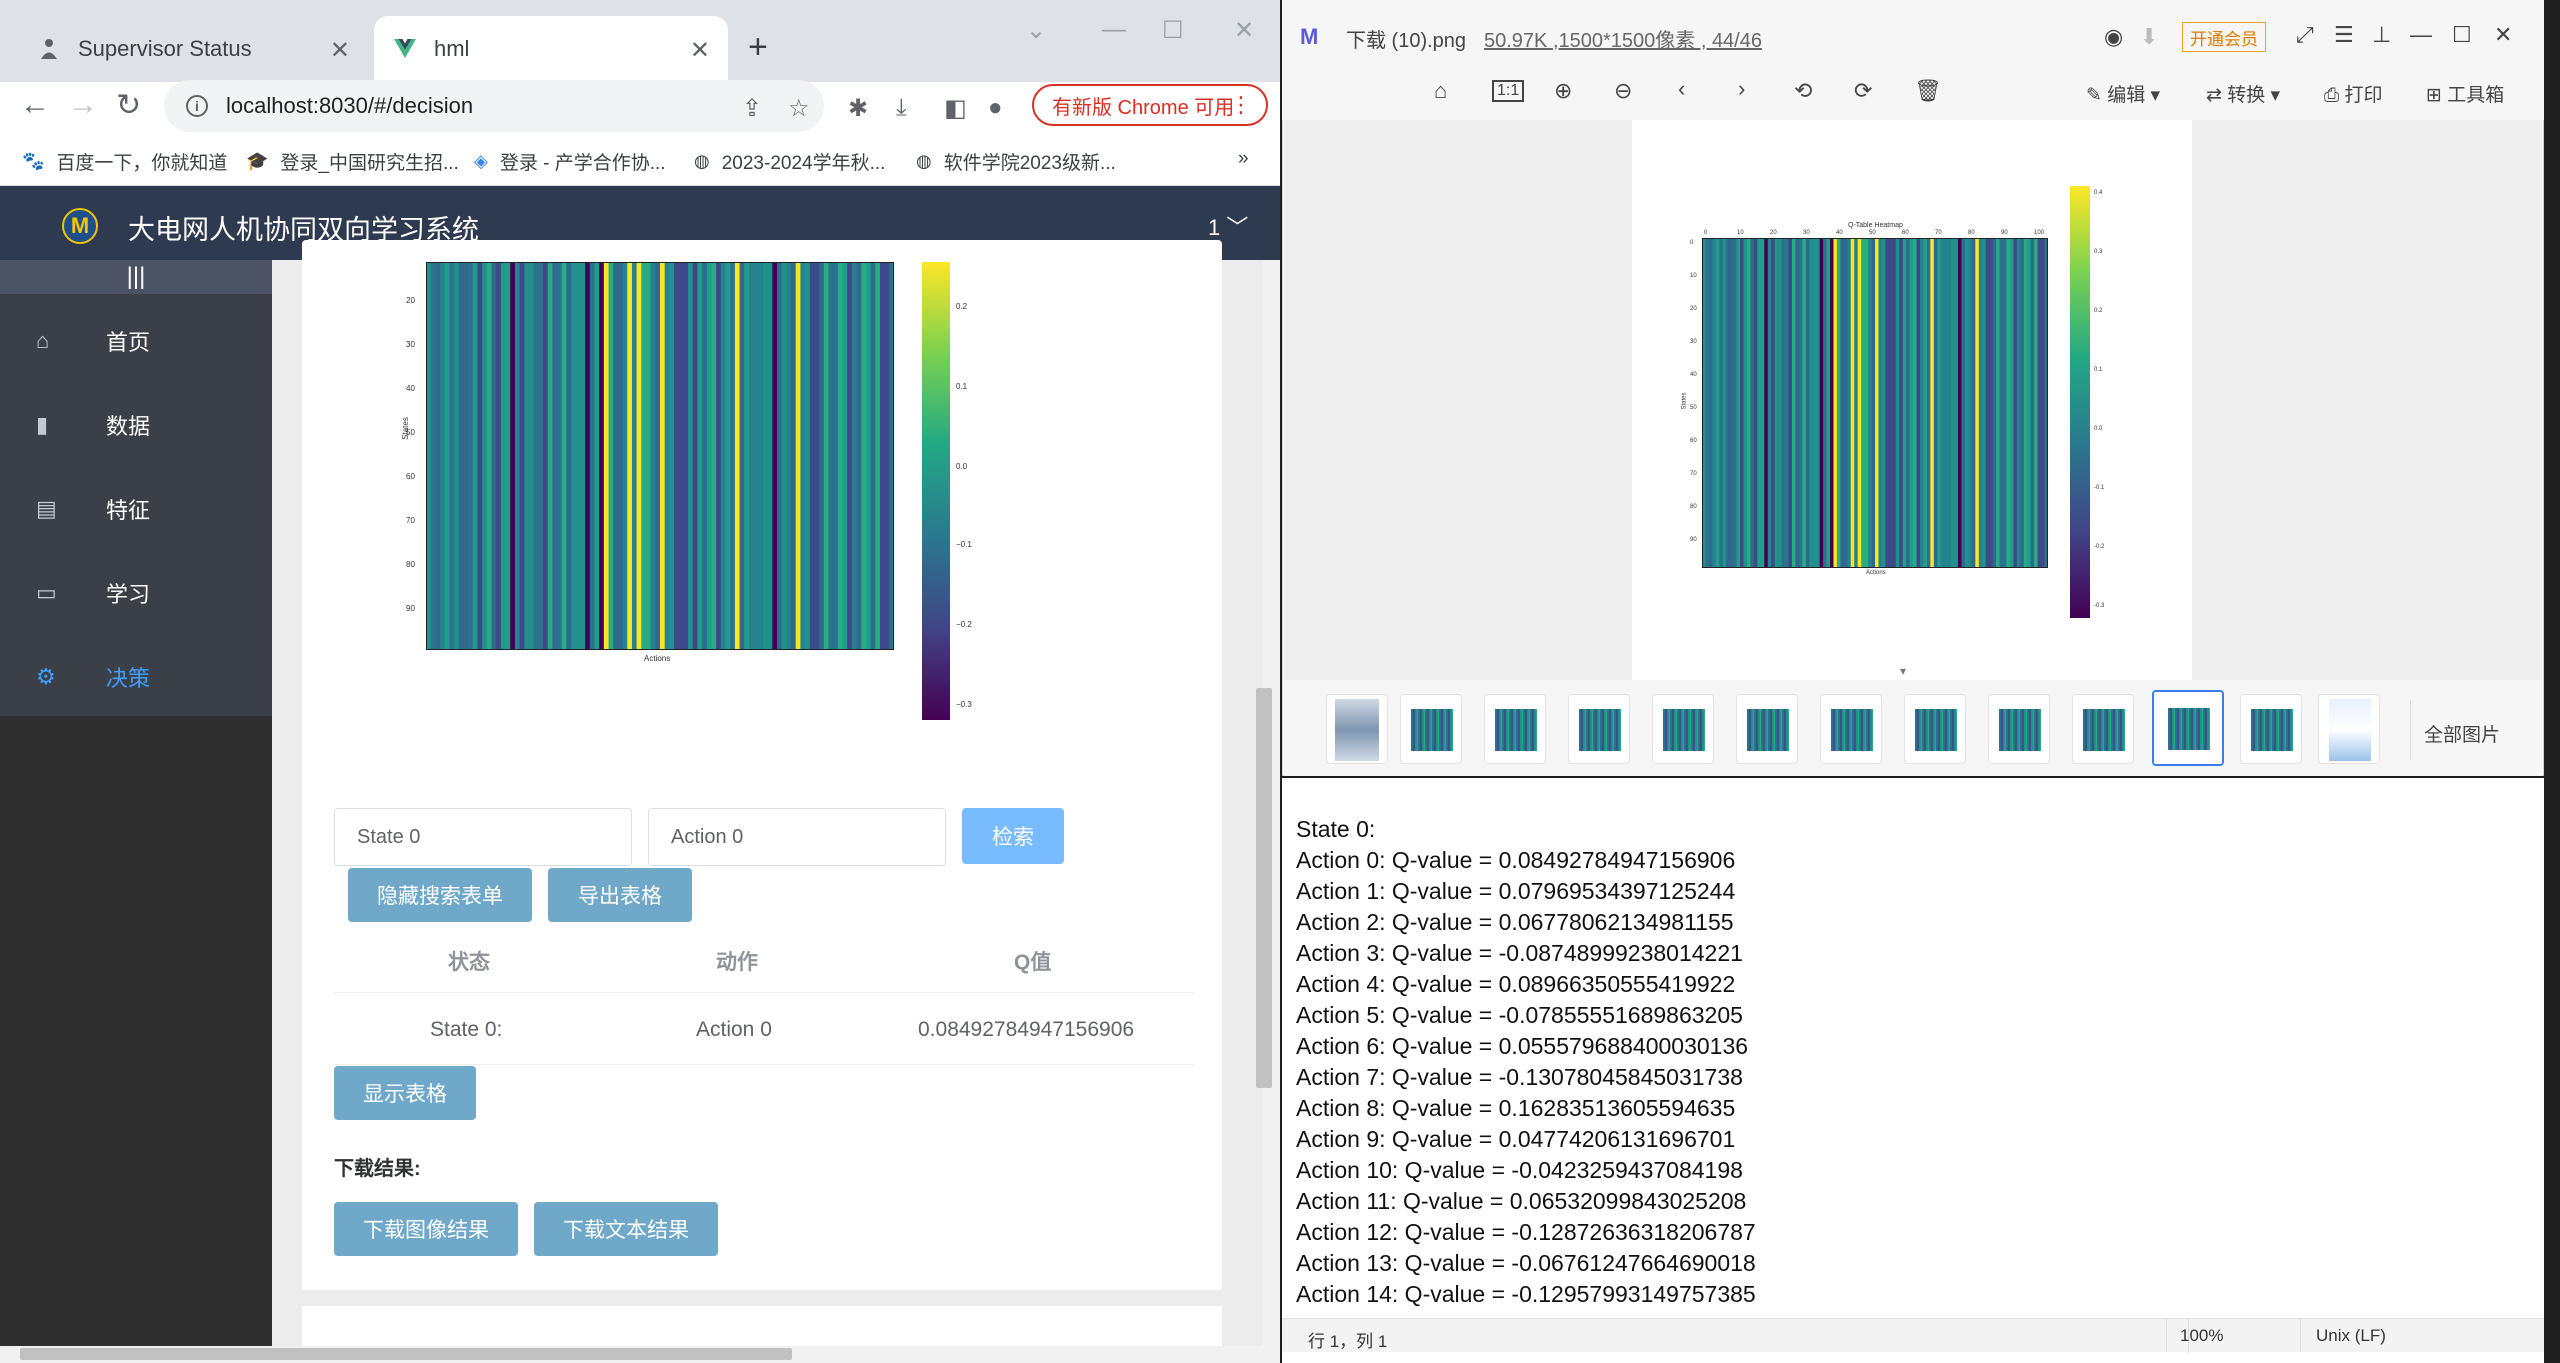  Describe the element at coordinates (1928, 91) in the screenshot. I see `delete-icon: 🗑` at that location.